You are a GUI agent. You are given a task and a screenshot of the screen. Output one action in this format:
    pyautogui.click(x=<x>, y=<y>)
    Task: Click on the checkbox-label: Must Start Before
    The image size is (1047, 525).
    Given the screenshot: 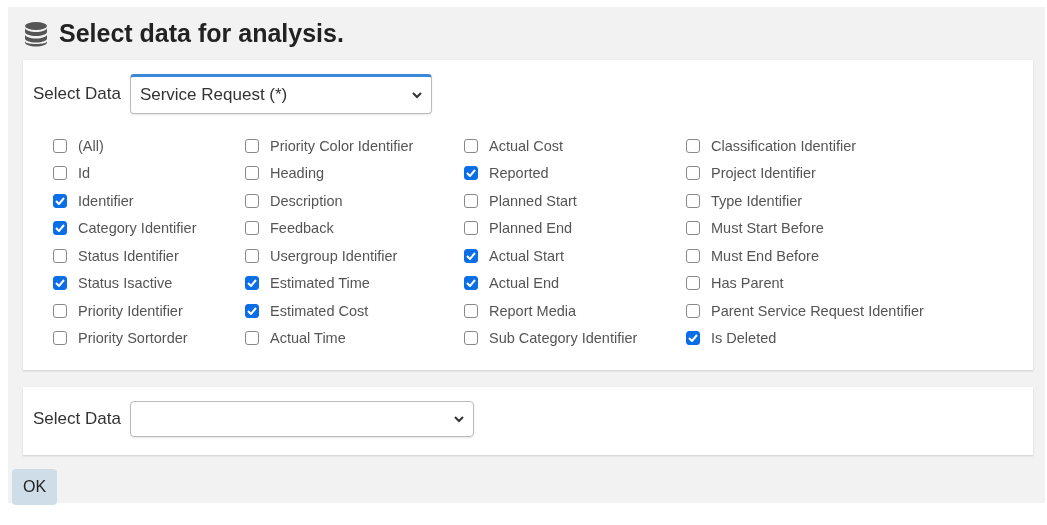 What is the action you would take?
    pyautogui.click(x=767, y=228)
    